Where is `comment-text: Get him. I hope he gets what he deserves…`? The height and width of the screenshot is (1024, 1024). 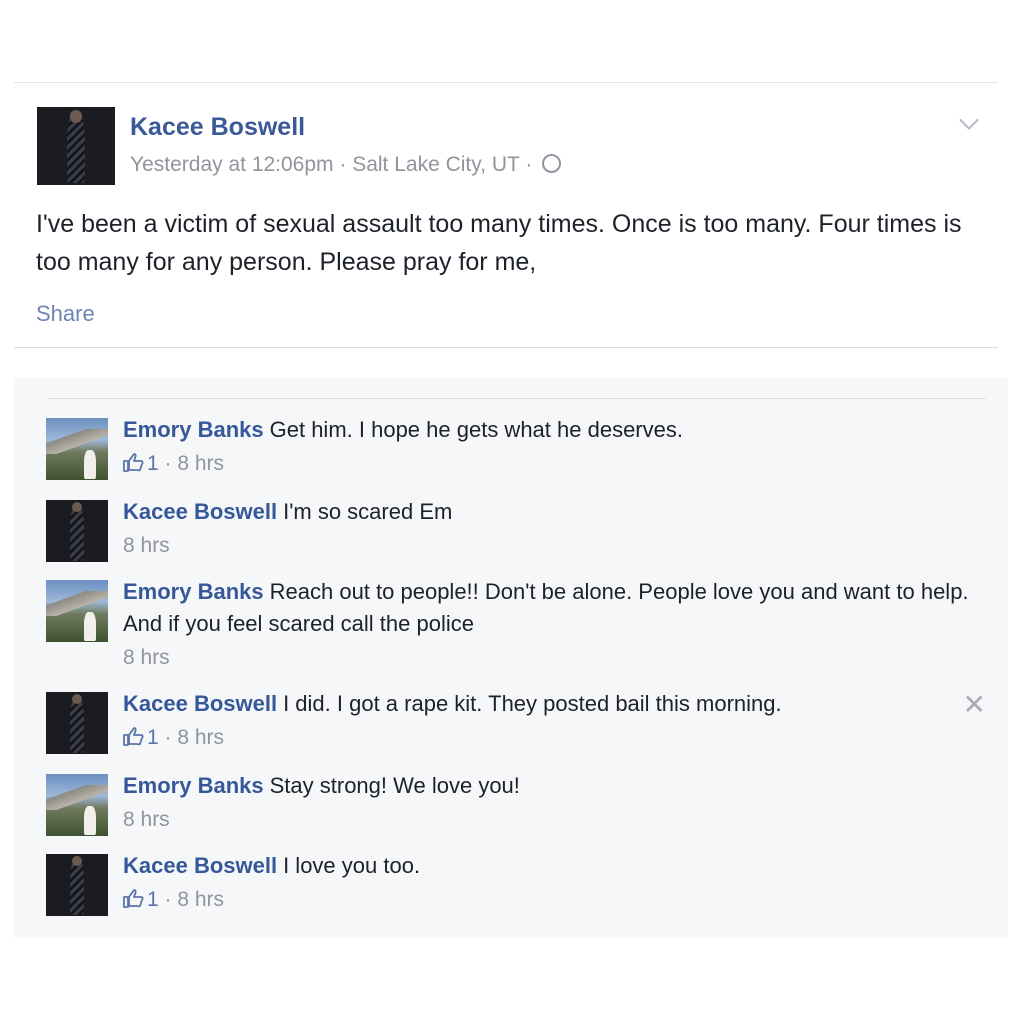
comment-text: Get him. I hope he gets what he deserves… is located at coordinates (476, 429).